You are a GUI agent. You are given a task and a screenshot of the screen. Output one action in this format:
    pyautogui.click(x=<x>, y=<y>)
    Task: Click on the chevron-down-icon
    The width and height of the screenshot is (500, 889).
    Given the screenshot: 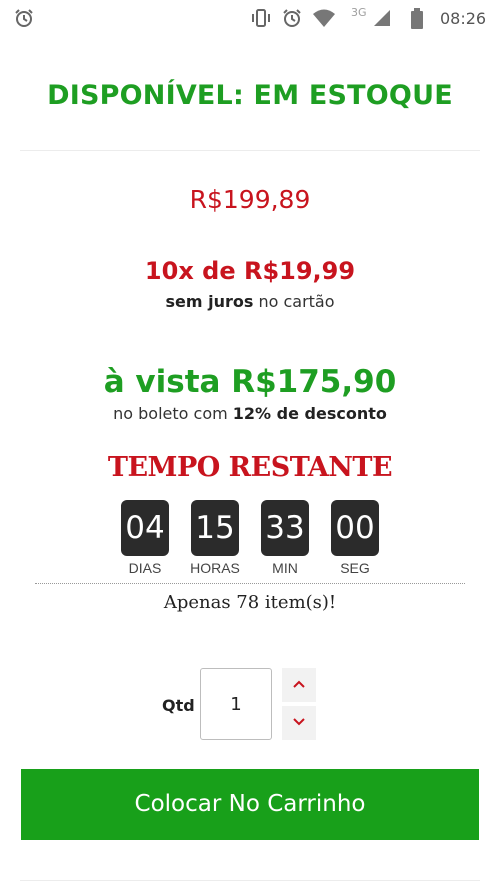 What is the action you would take?
    pyautogui.click(x=299, y=723)
    